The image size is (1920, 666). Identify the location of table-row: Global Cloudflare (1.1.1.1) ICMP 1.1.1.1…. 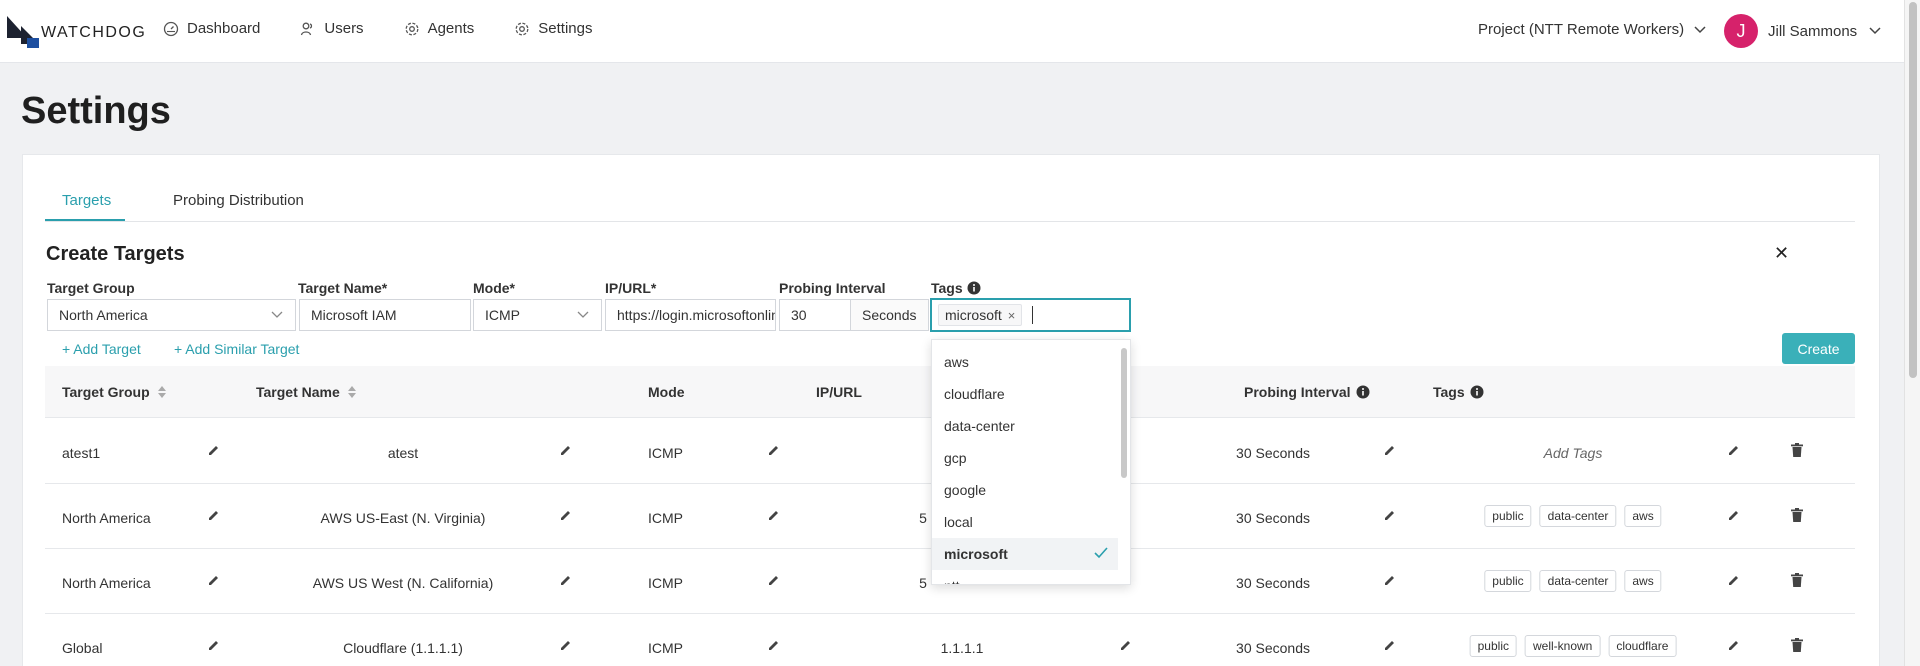
(950, 640).